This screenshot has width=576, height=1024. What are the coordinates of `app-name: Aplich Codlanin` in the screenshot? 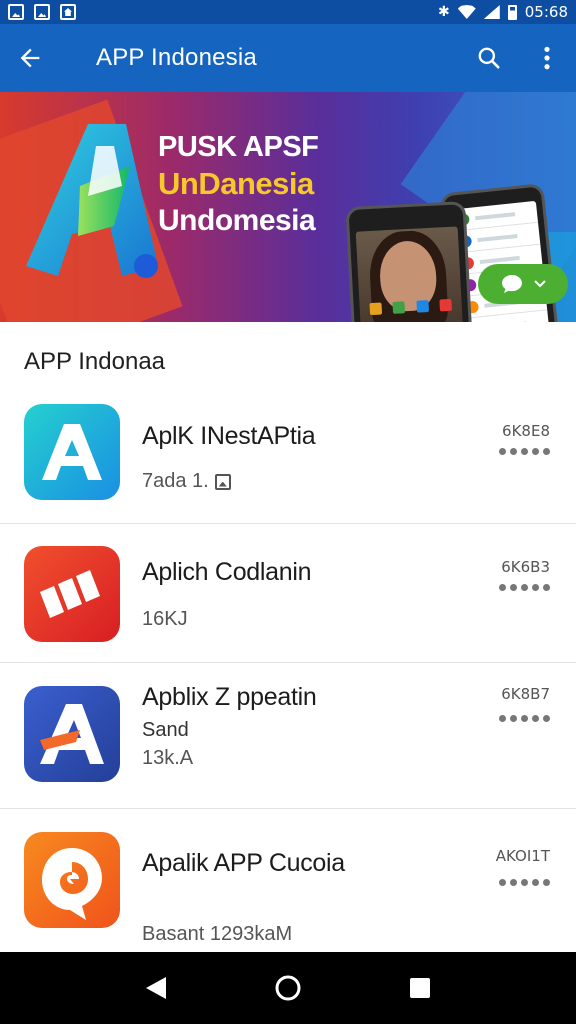 It's located at (227, 572).